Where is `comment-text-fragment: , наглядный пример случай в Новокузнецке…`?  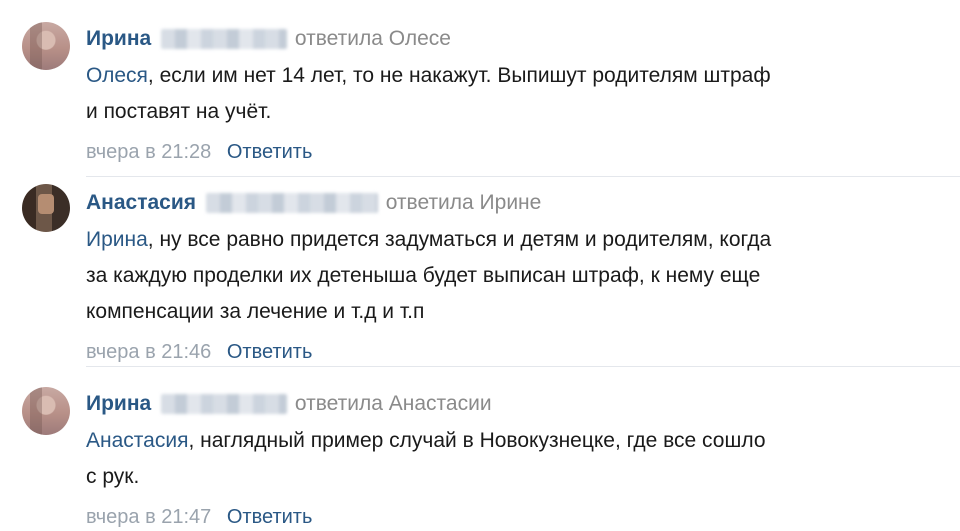 comment-text-fragment: , наглядный пример случай в Новокузнецке… is located at coordinates (477, 440).